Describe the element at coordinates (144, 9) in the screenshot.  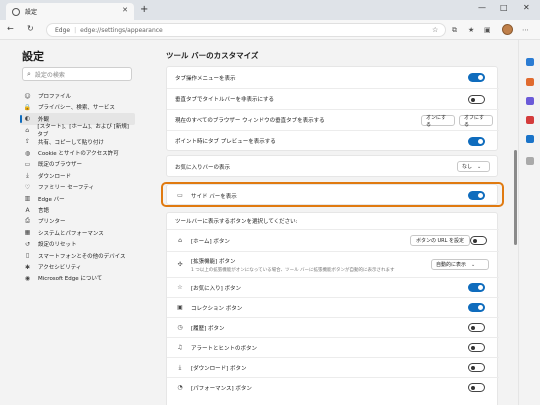
I see `new-tab-icon: +` at that location.